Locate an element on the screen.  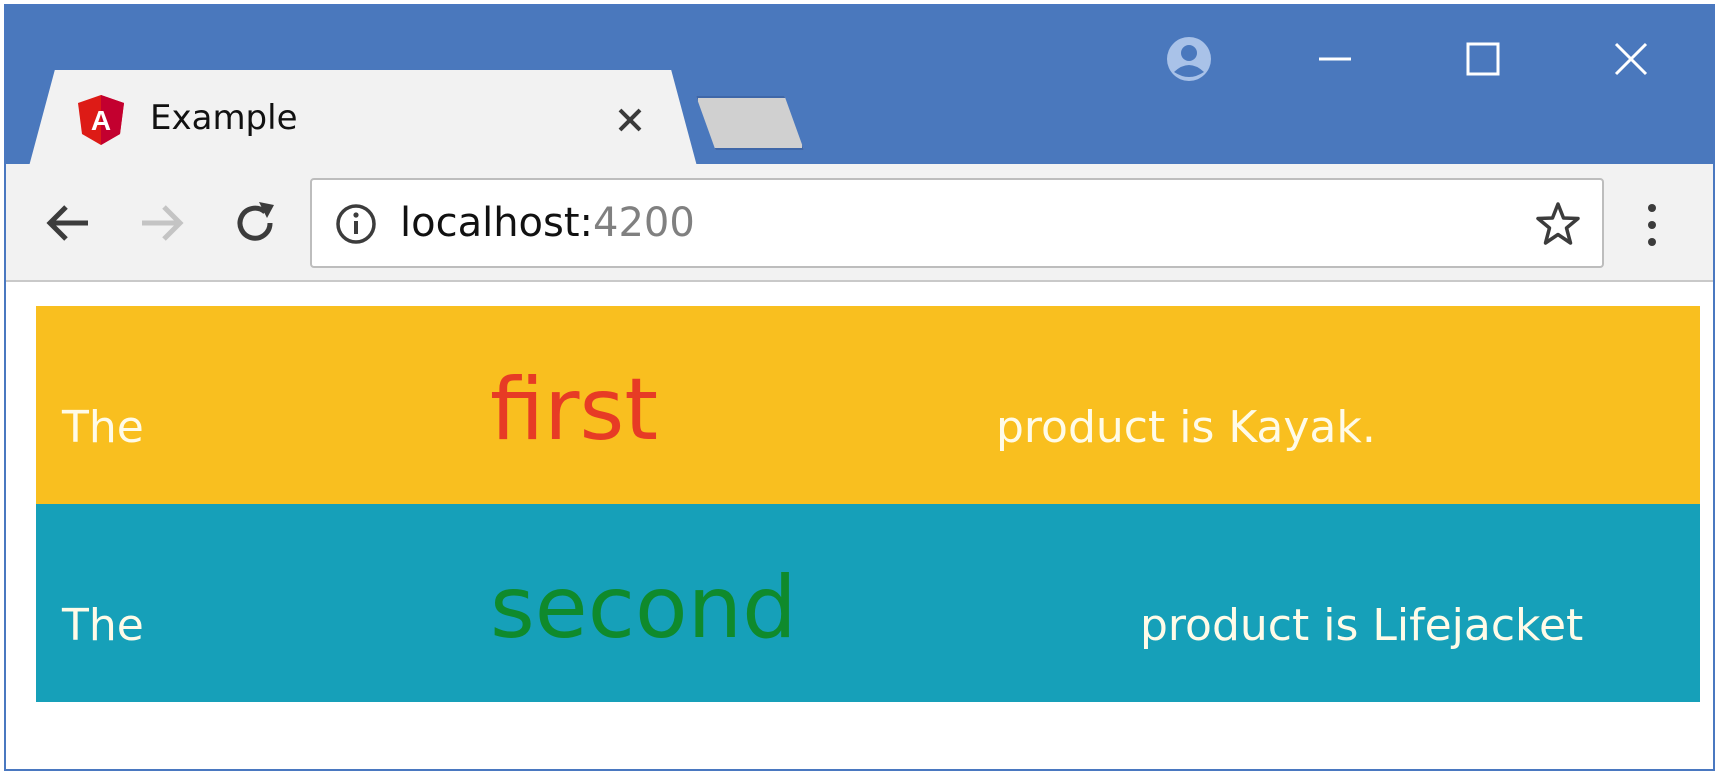
profile-icon is located at coordinates (1189, 59).